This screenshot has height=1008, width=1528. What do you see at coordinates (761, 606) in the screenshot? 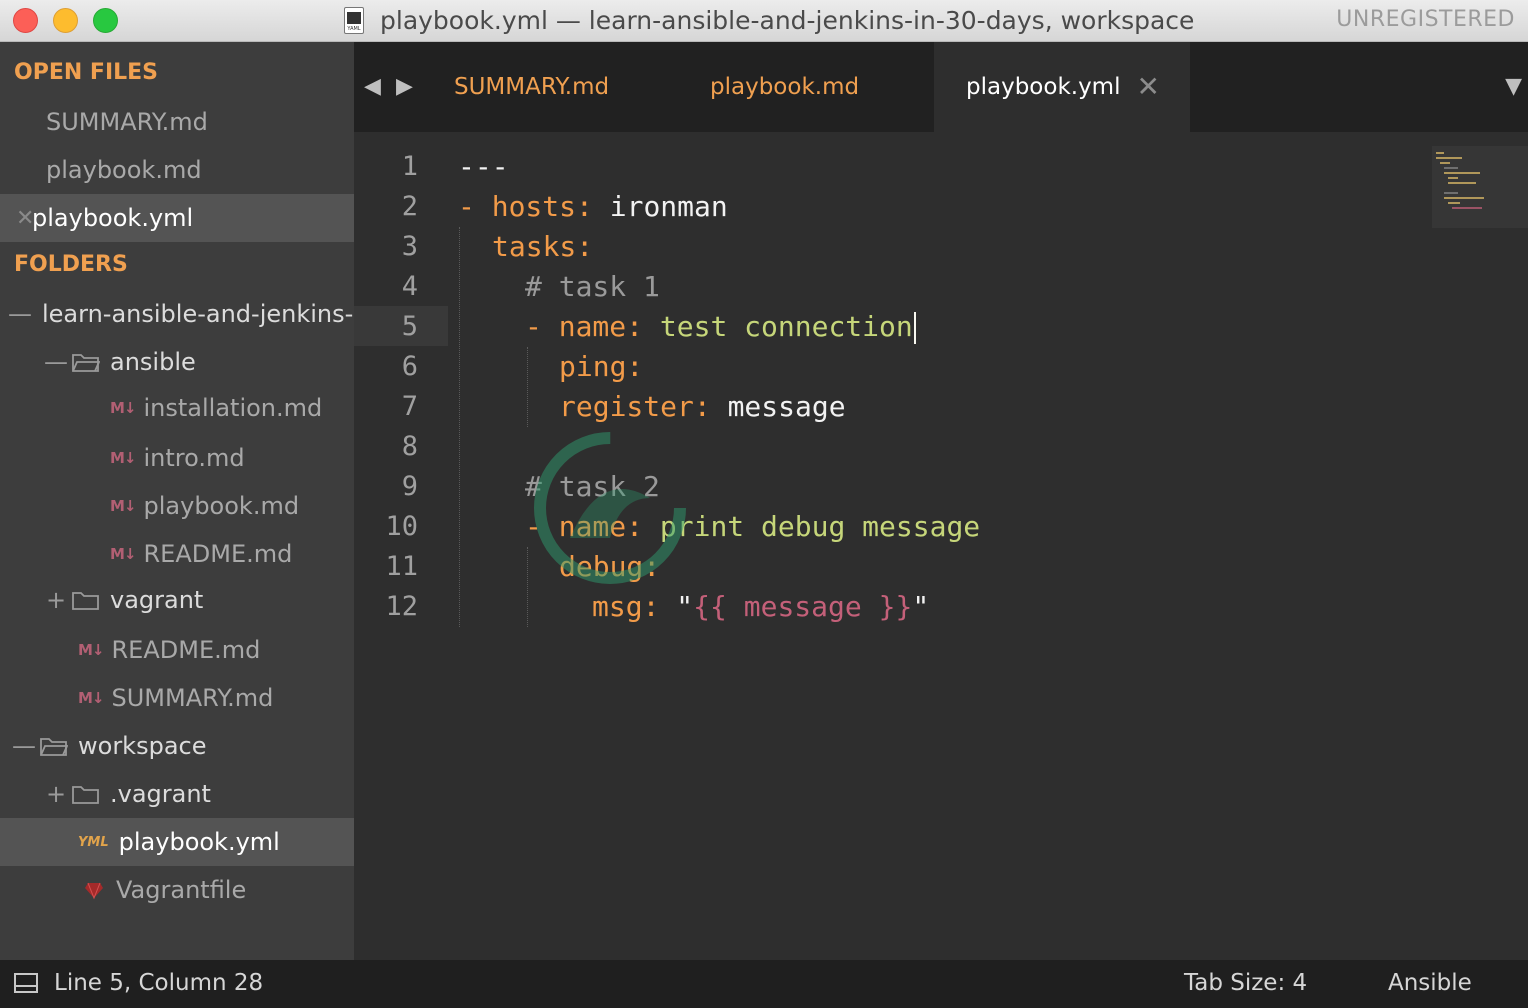
I see `code-line-12: msg: "{{ message }}"` at bounding box center [761, 606].